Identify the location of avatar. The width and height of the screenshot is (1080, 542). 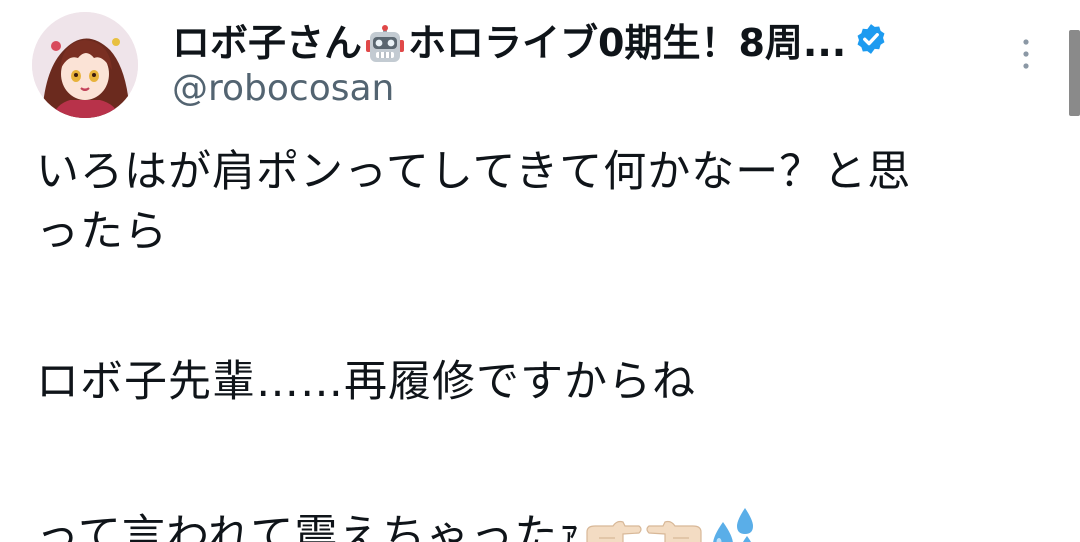
(85, 65).